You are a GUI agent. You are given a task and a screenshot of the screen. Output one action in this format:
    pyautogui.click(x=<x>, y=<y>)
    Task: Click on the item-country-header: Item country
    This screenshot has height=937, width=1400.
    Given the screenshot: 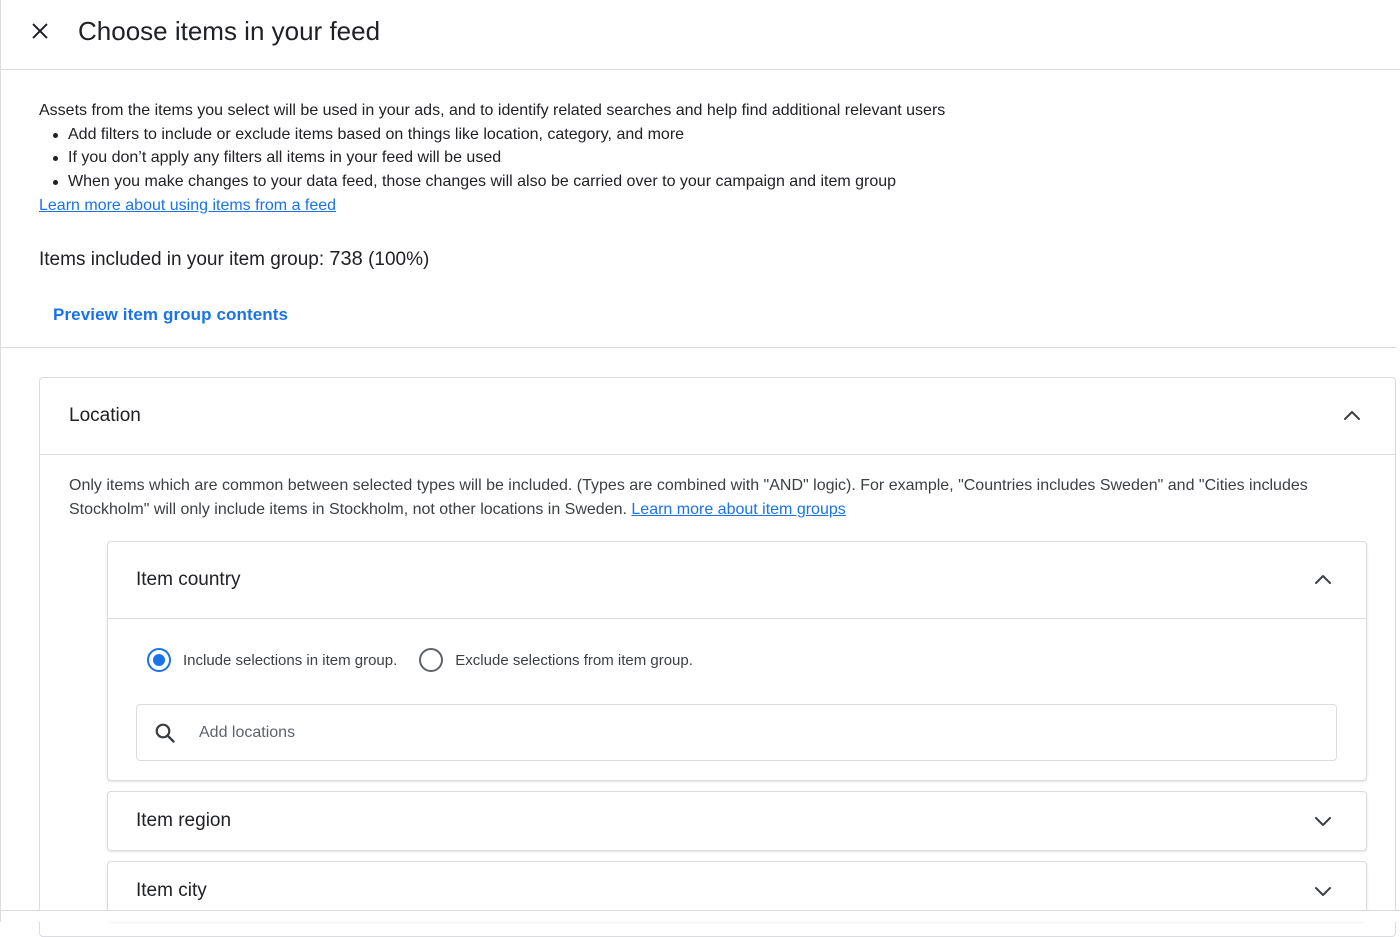 What is the action you would take?
    pyautogui.click(x=737, y=580)
    